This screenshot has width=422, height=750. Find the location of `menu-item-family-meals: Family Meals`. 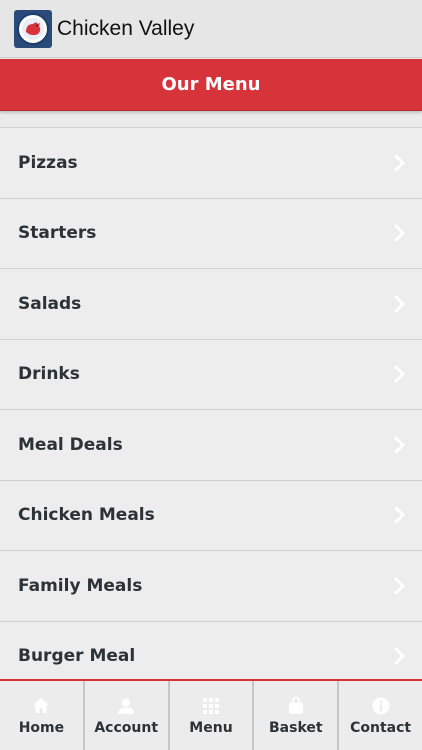

menu-item-family-meals: Family Meals is located at coordinates (211, 586).